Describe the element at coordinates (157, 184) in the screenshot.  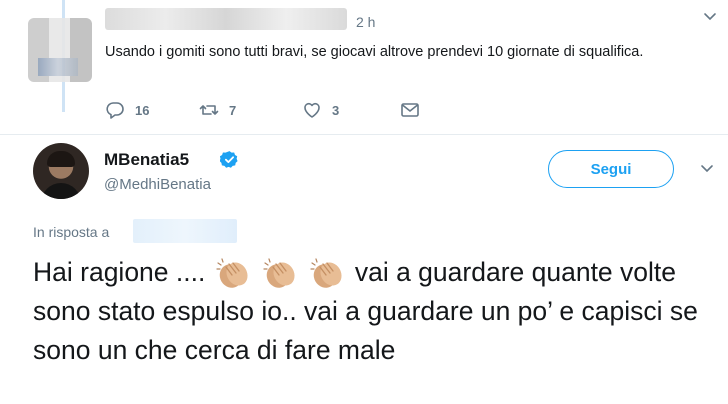
I see `author-handle: @MedhiBenatia` at that location.